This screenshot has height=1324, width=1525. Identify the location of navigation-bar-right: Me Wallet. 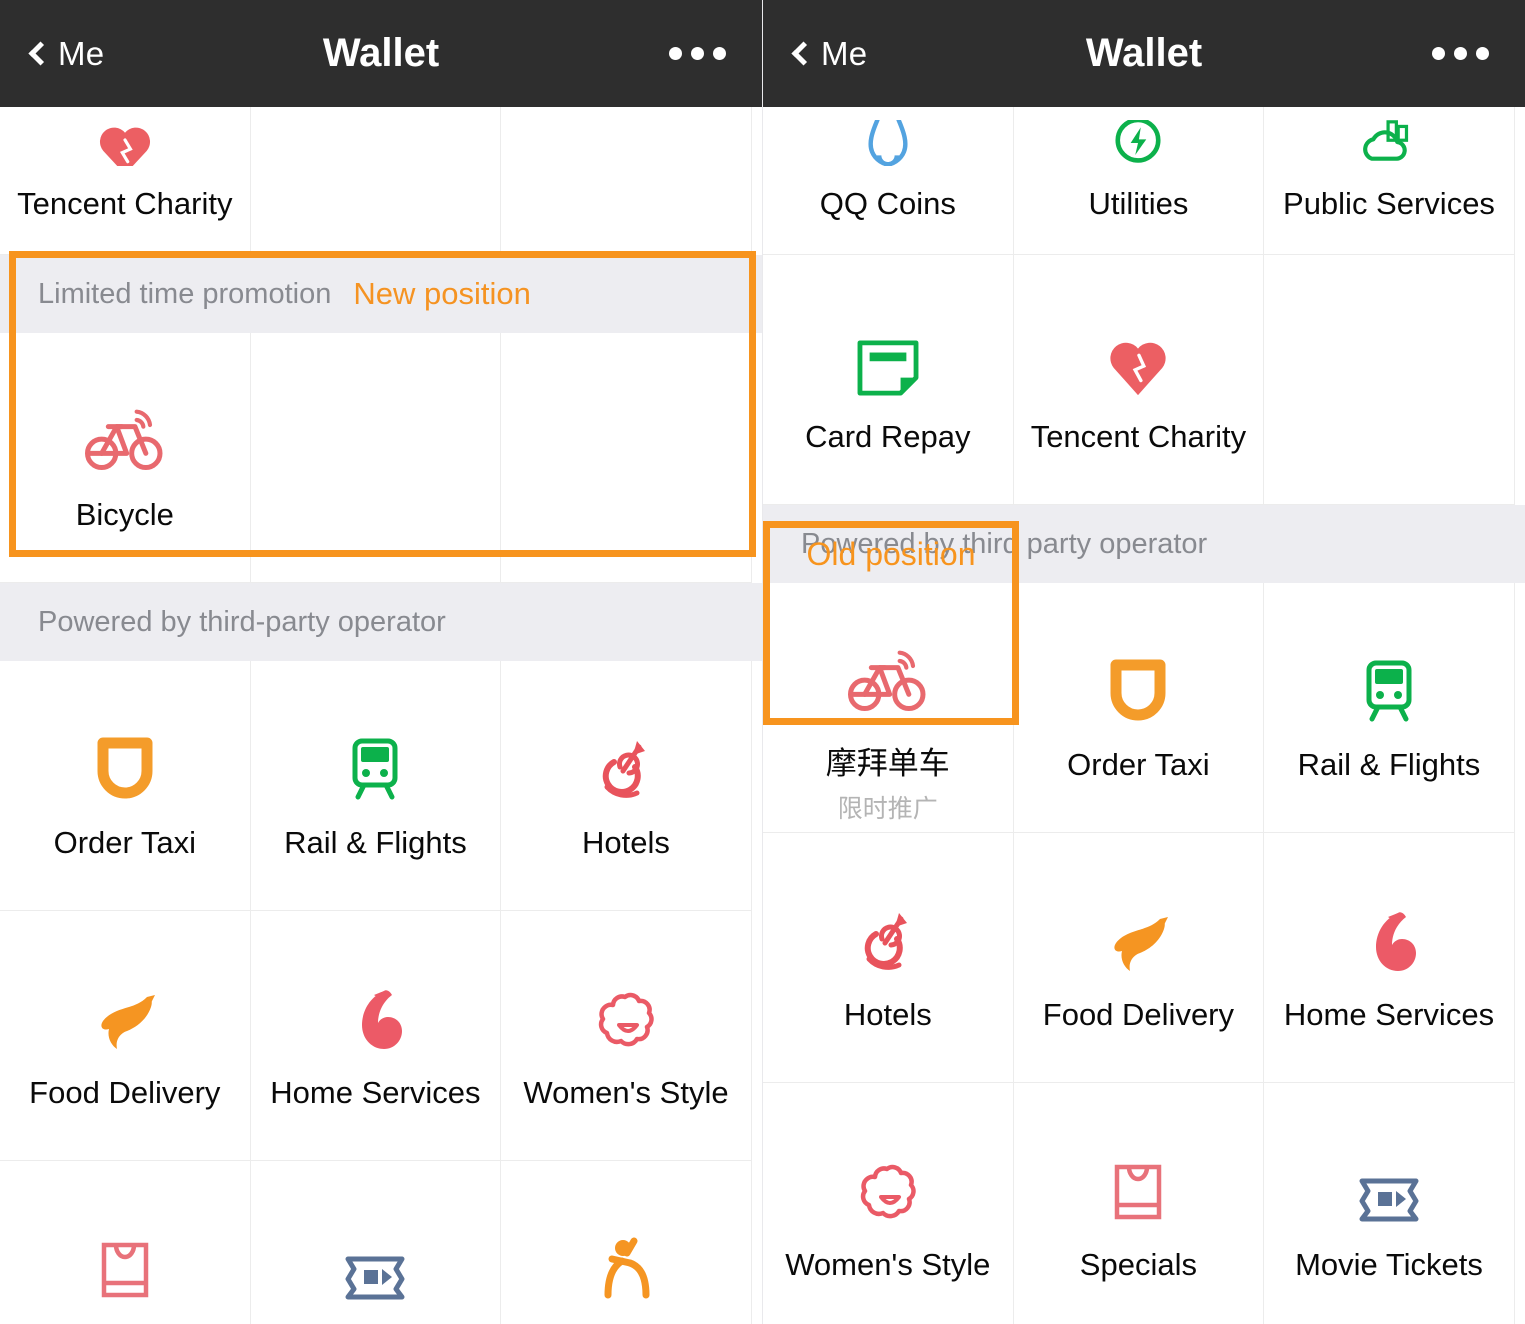
(1144, 53).